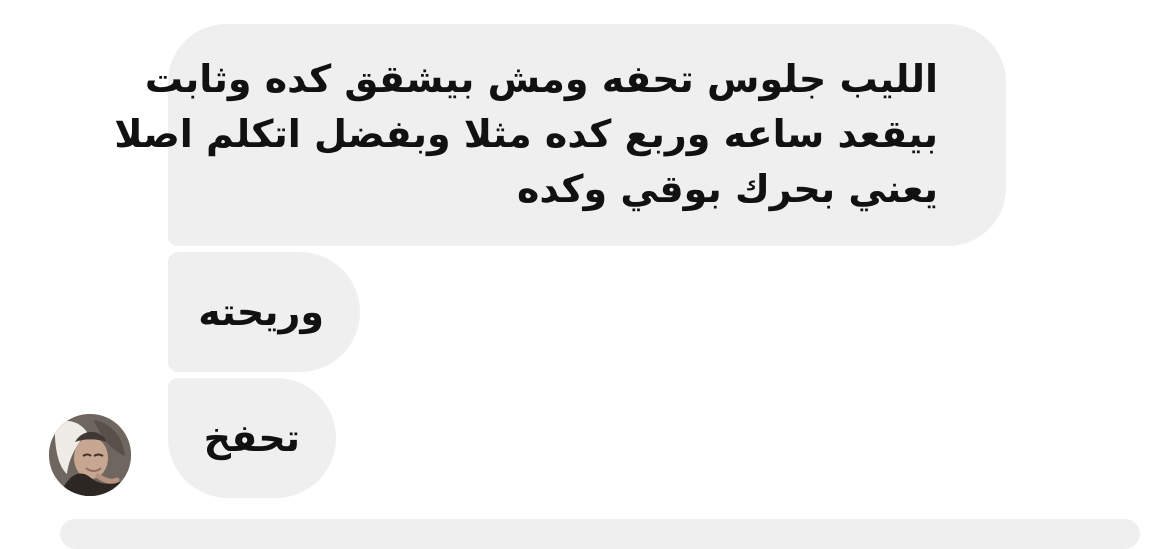  I want to click on message-bubble-3: تحفخ, so click(252, 438).